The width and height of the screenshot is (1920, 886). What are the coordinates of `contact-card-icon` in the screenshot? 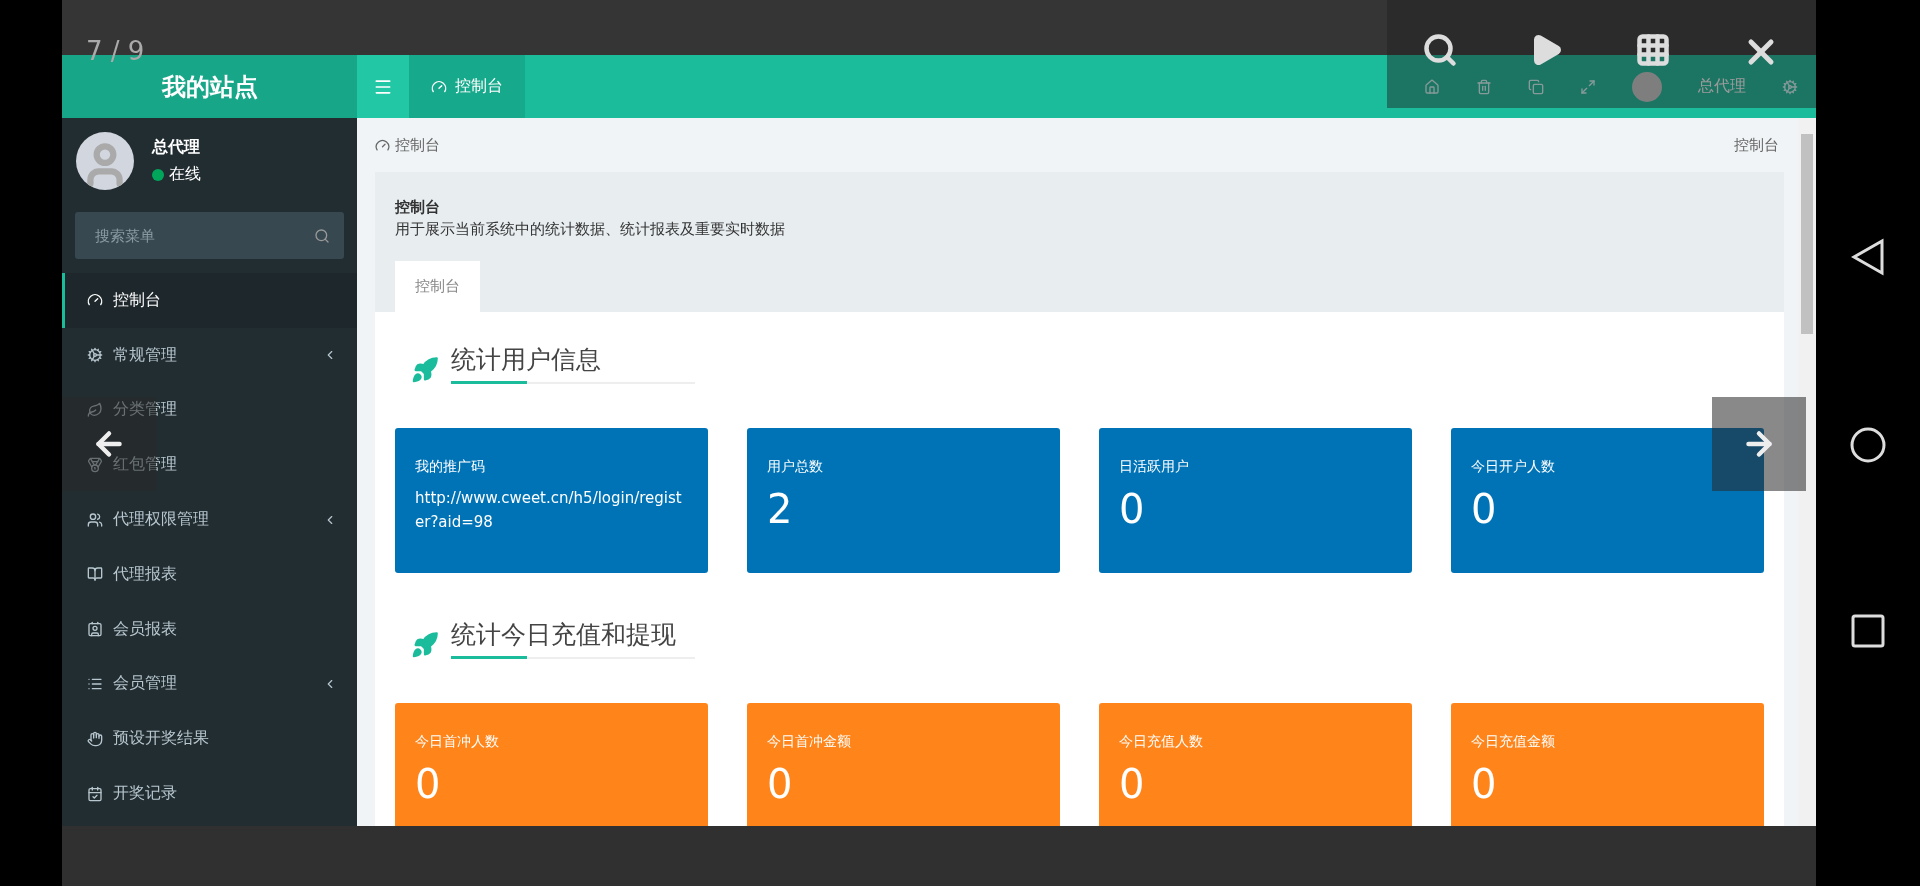 It's located at (95, 629).